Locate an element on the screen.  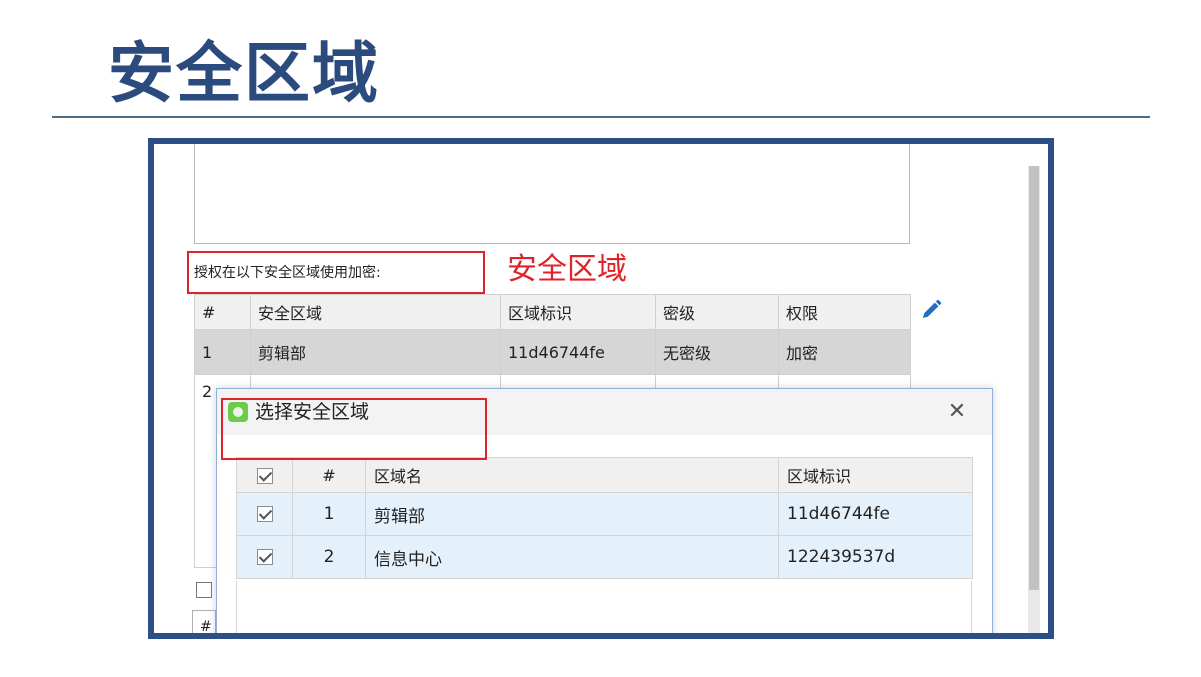
table-header-row: # 区域名 区域标识 is located at coordinates (604, 475).